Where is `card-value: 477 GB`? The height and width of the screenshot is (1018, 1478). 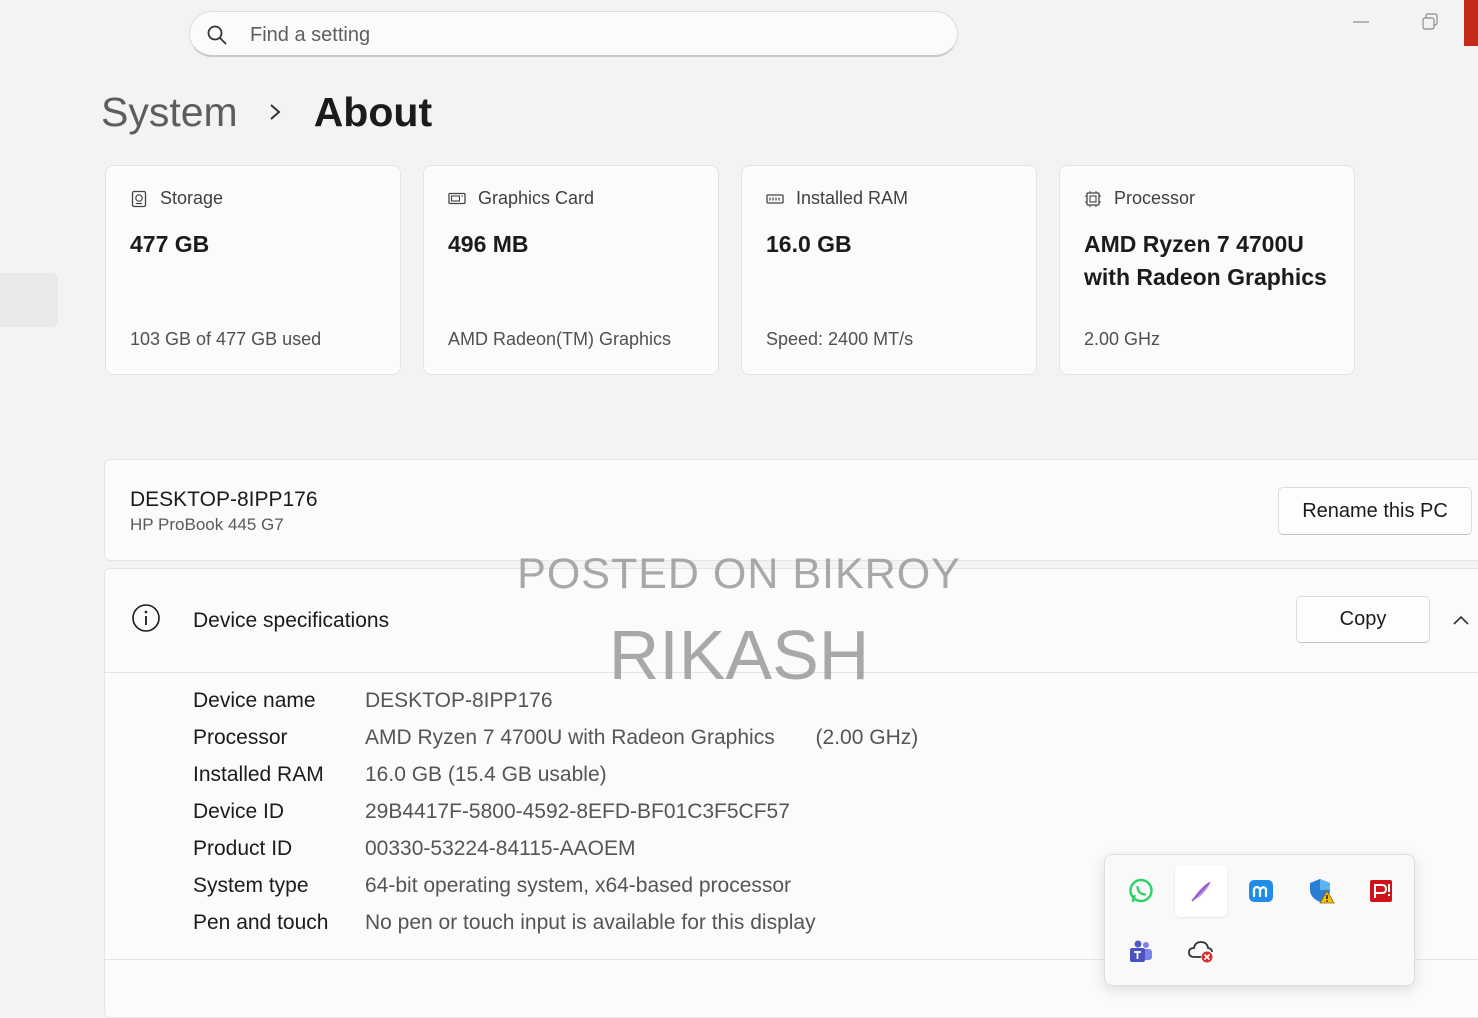
card-value: 477 GB is located at coordinates (170, 244).